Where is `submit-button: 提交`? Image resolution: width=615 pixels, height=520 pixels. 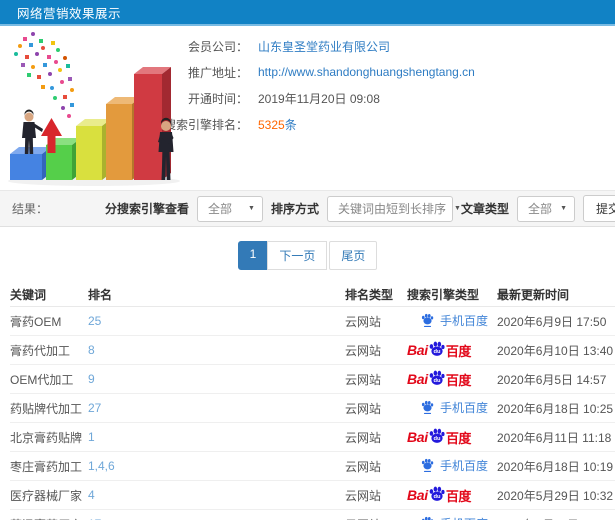
submit-button: 提交 is located at coordinates (599, 208).